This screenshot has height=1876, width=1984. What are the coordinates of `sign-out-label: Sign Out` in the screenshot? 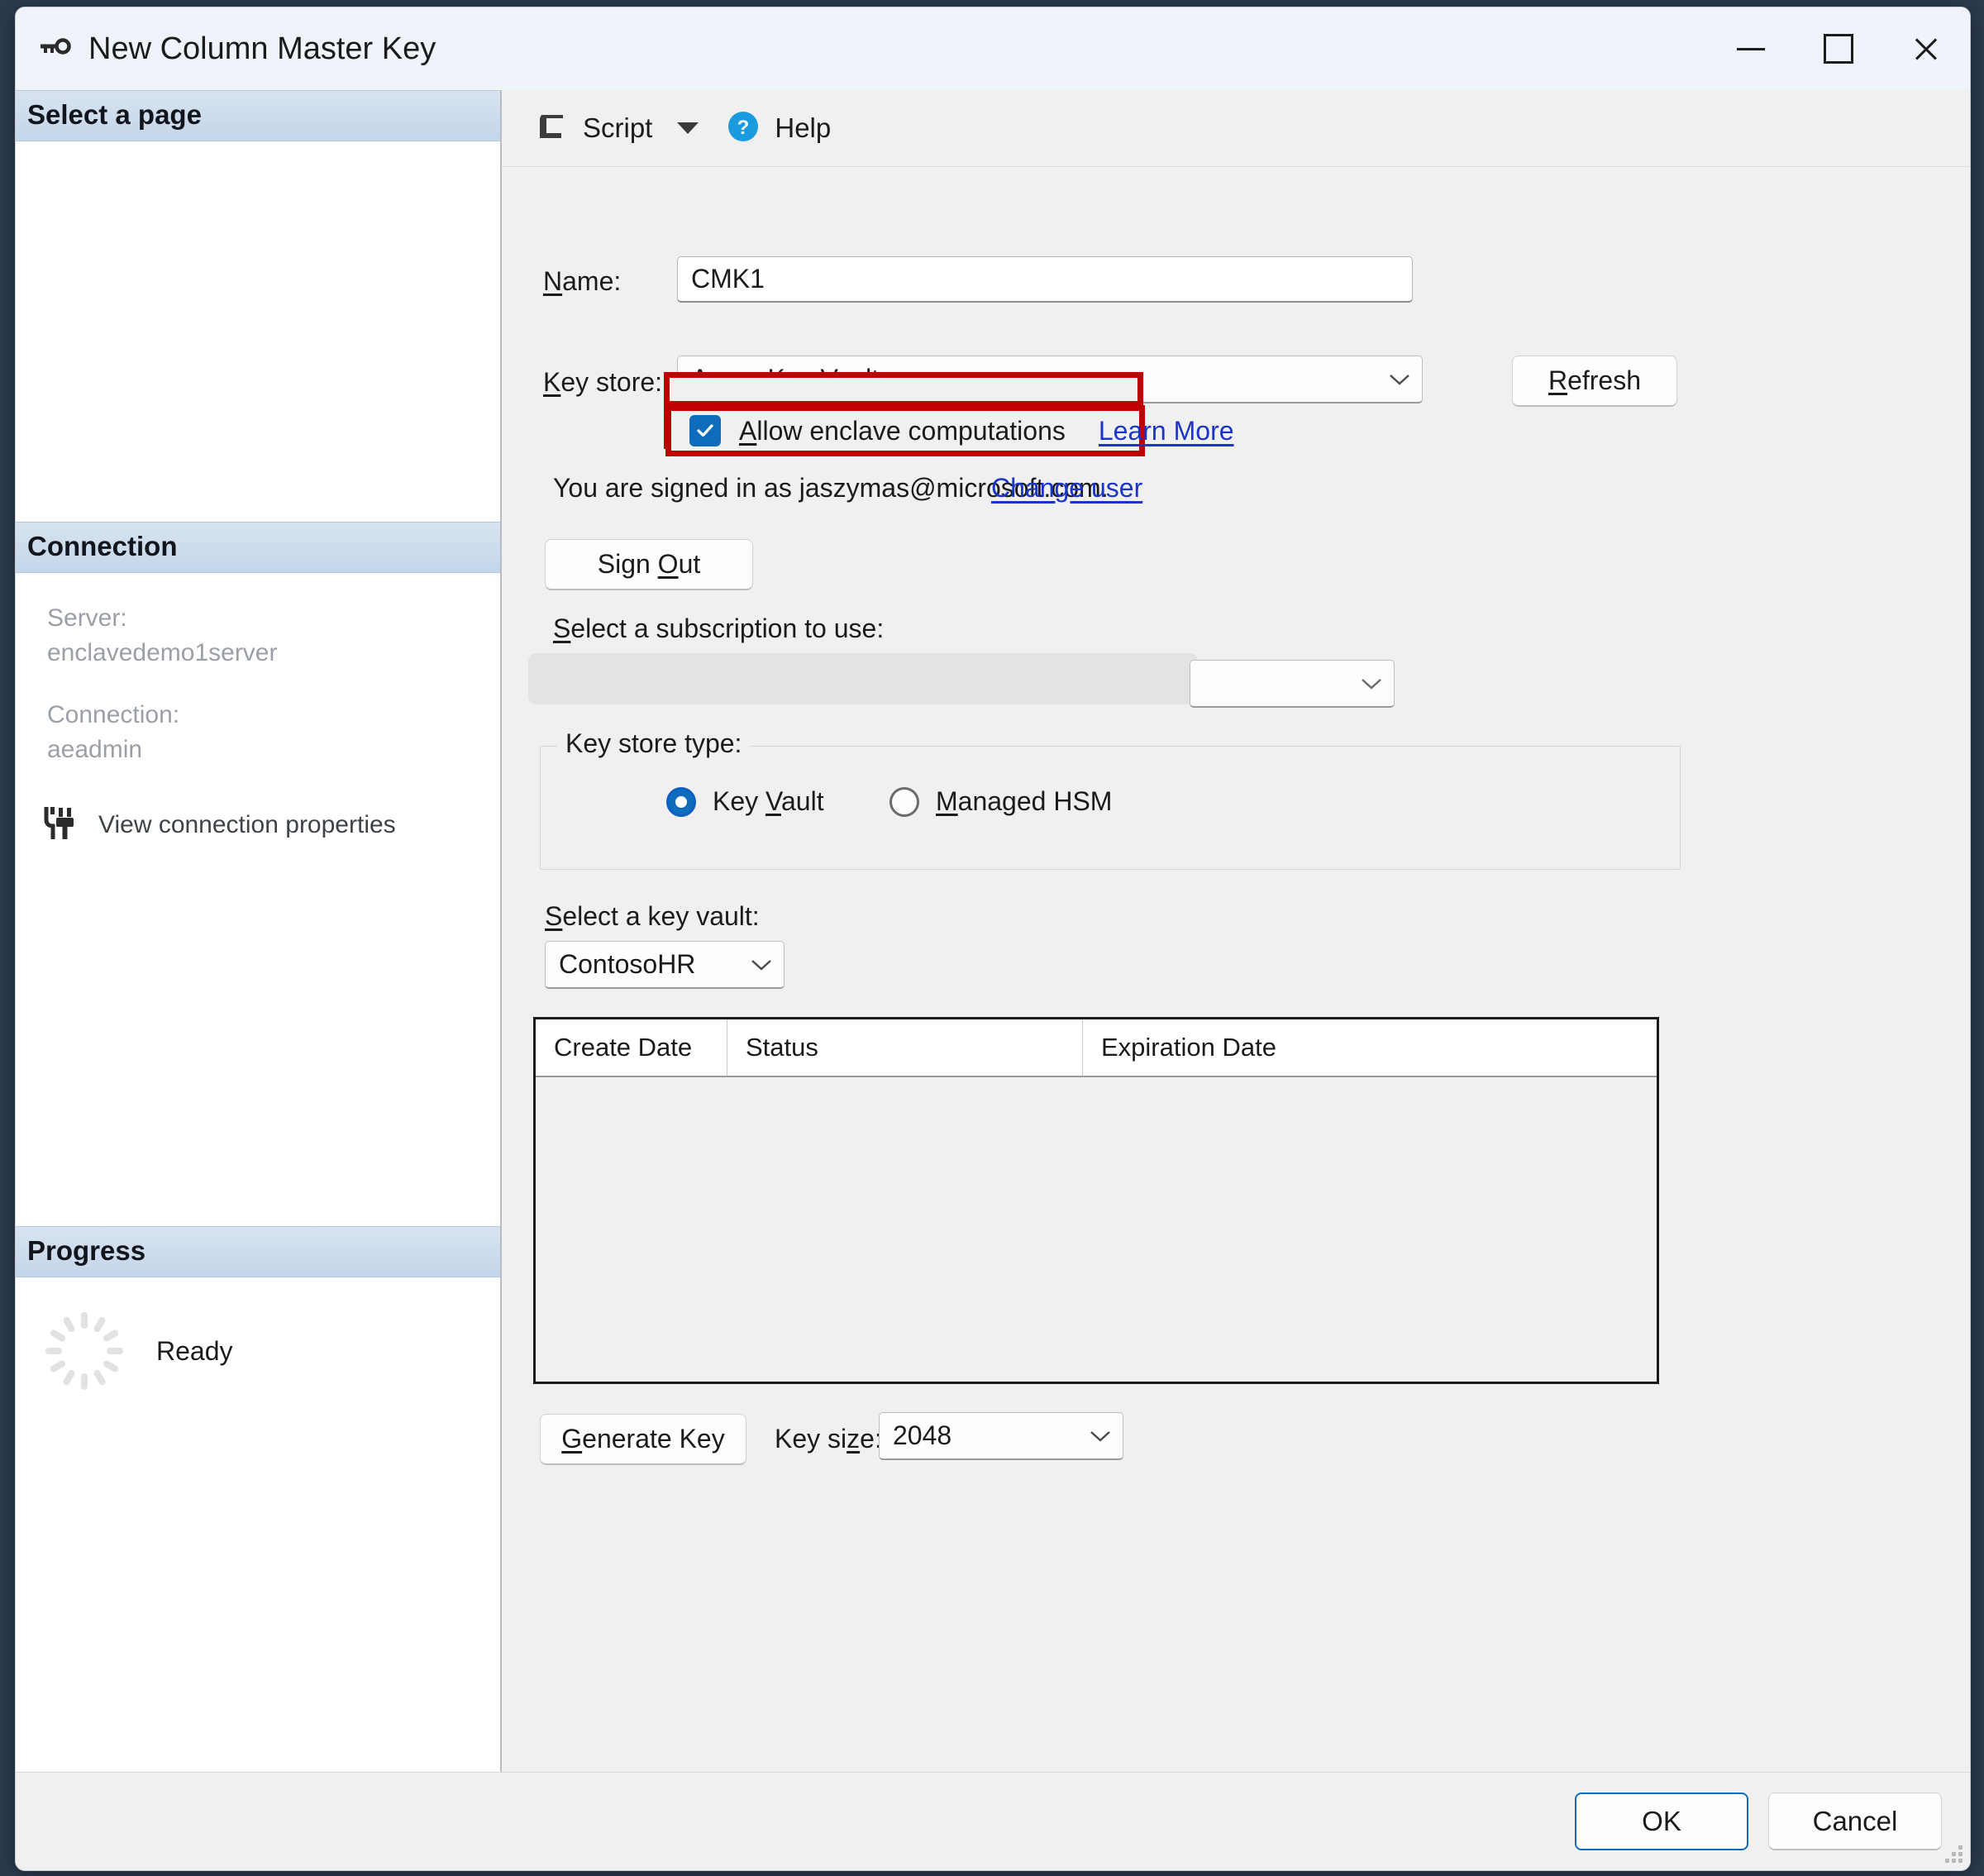 It's located at (649, 564).